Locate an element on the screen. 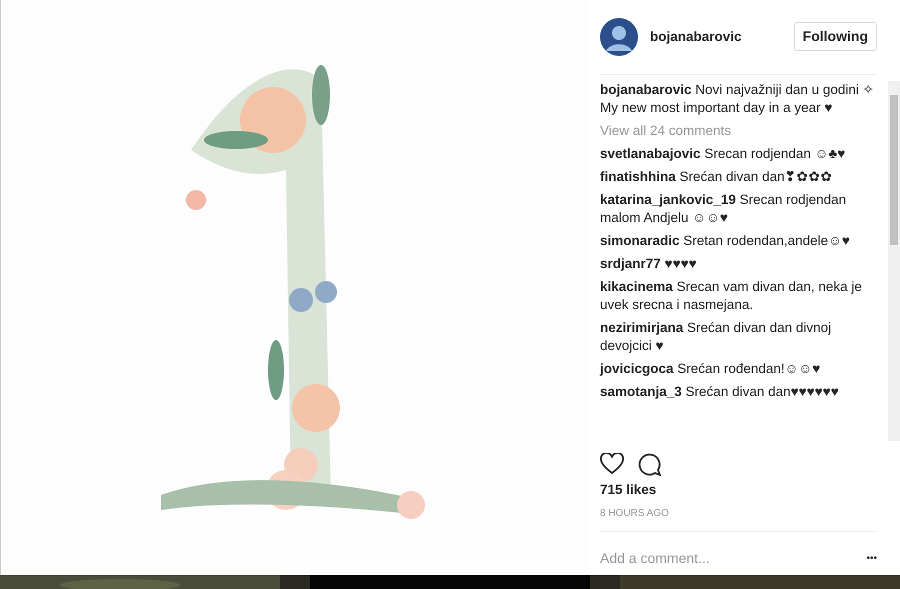  comment-text: katarina_jankovic_19 Srecan rodjendan malom Andjelu ☺☺♥ is located at coordinates (724, 208).